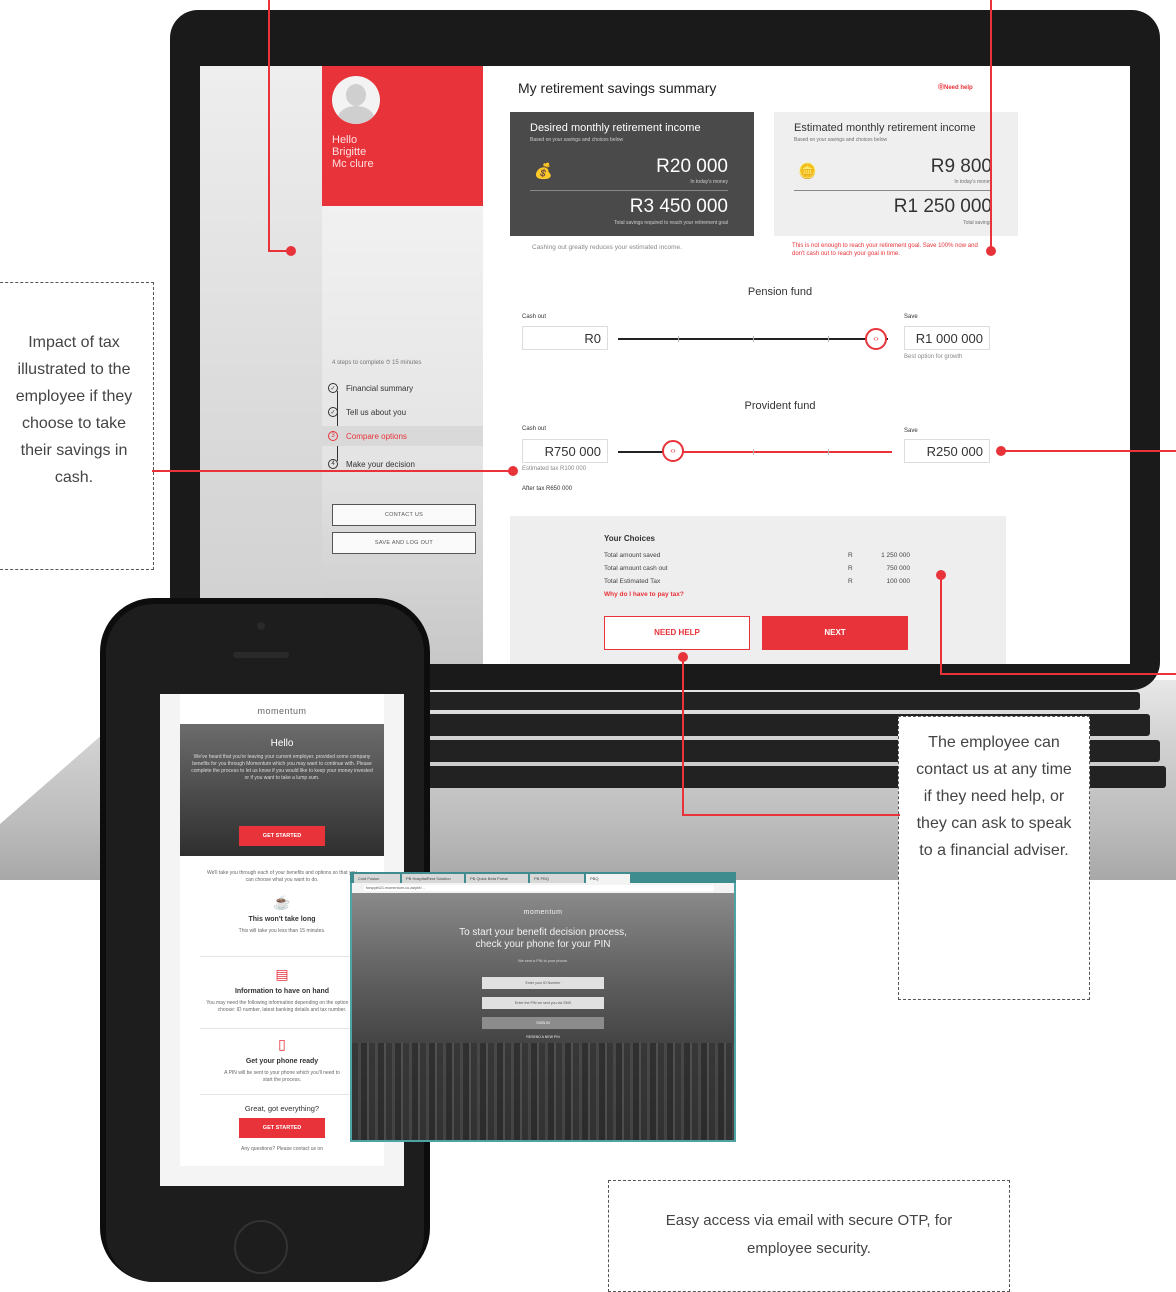  What do you see at coordinates (644, 594) in the screenshot?
I see `why-pay-tax-link: Why do I have to pay tax?` at bounding box center [644, 594].